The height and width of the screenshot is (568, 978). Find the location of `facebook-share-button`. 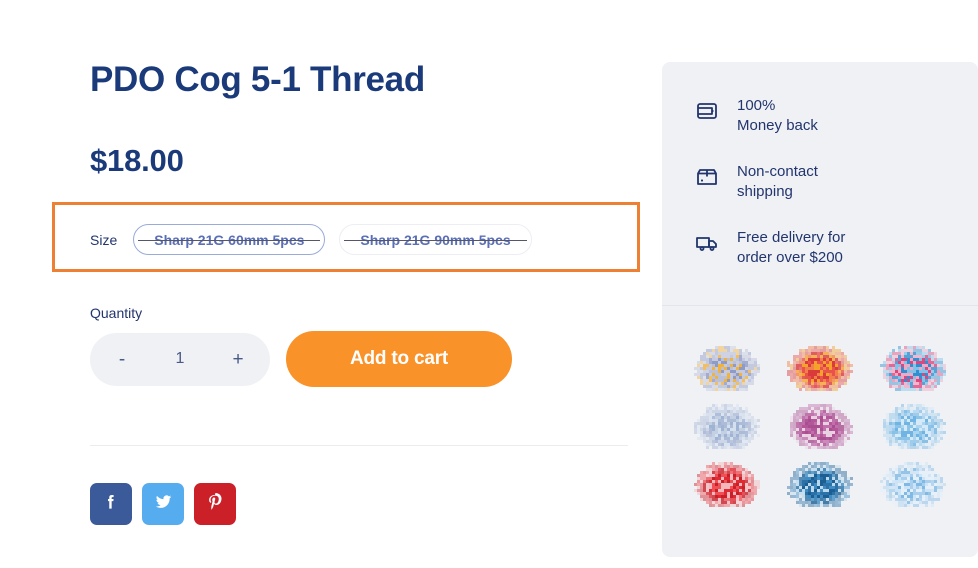

facebook-share-button is located at coordinates (111, 504).